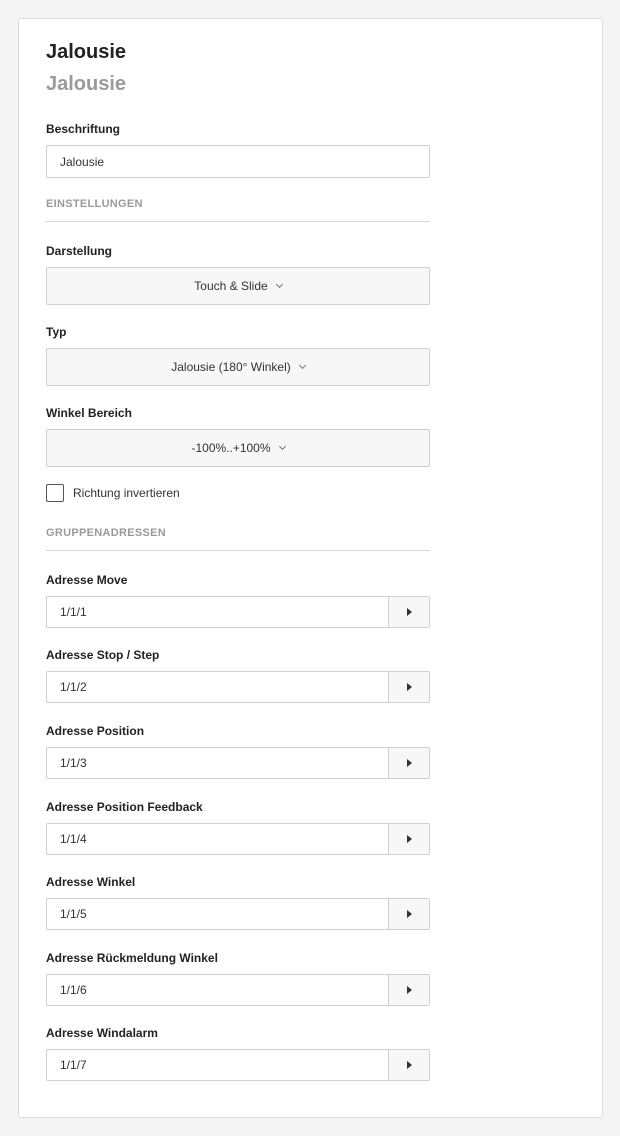  I want to click on invert-direction-label: Richtung invertieren, so click(126, 493).